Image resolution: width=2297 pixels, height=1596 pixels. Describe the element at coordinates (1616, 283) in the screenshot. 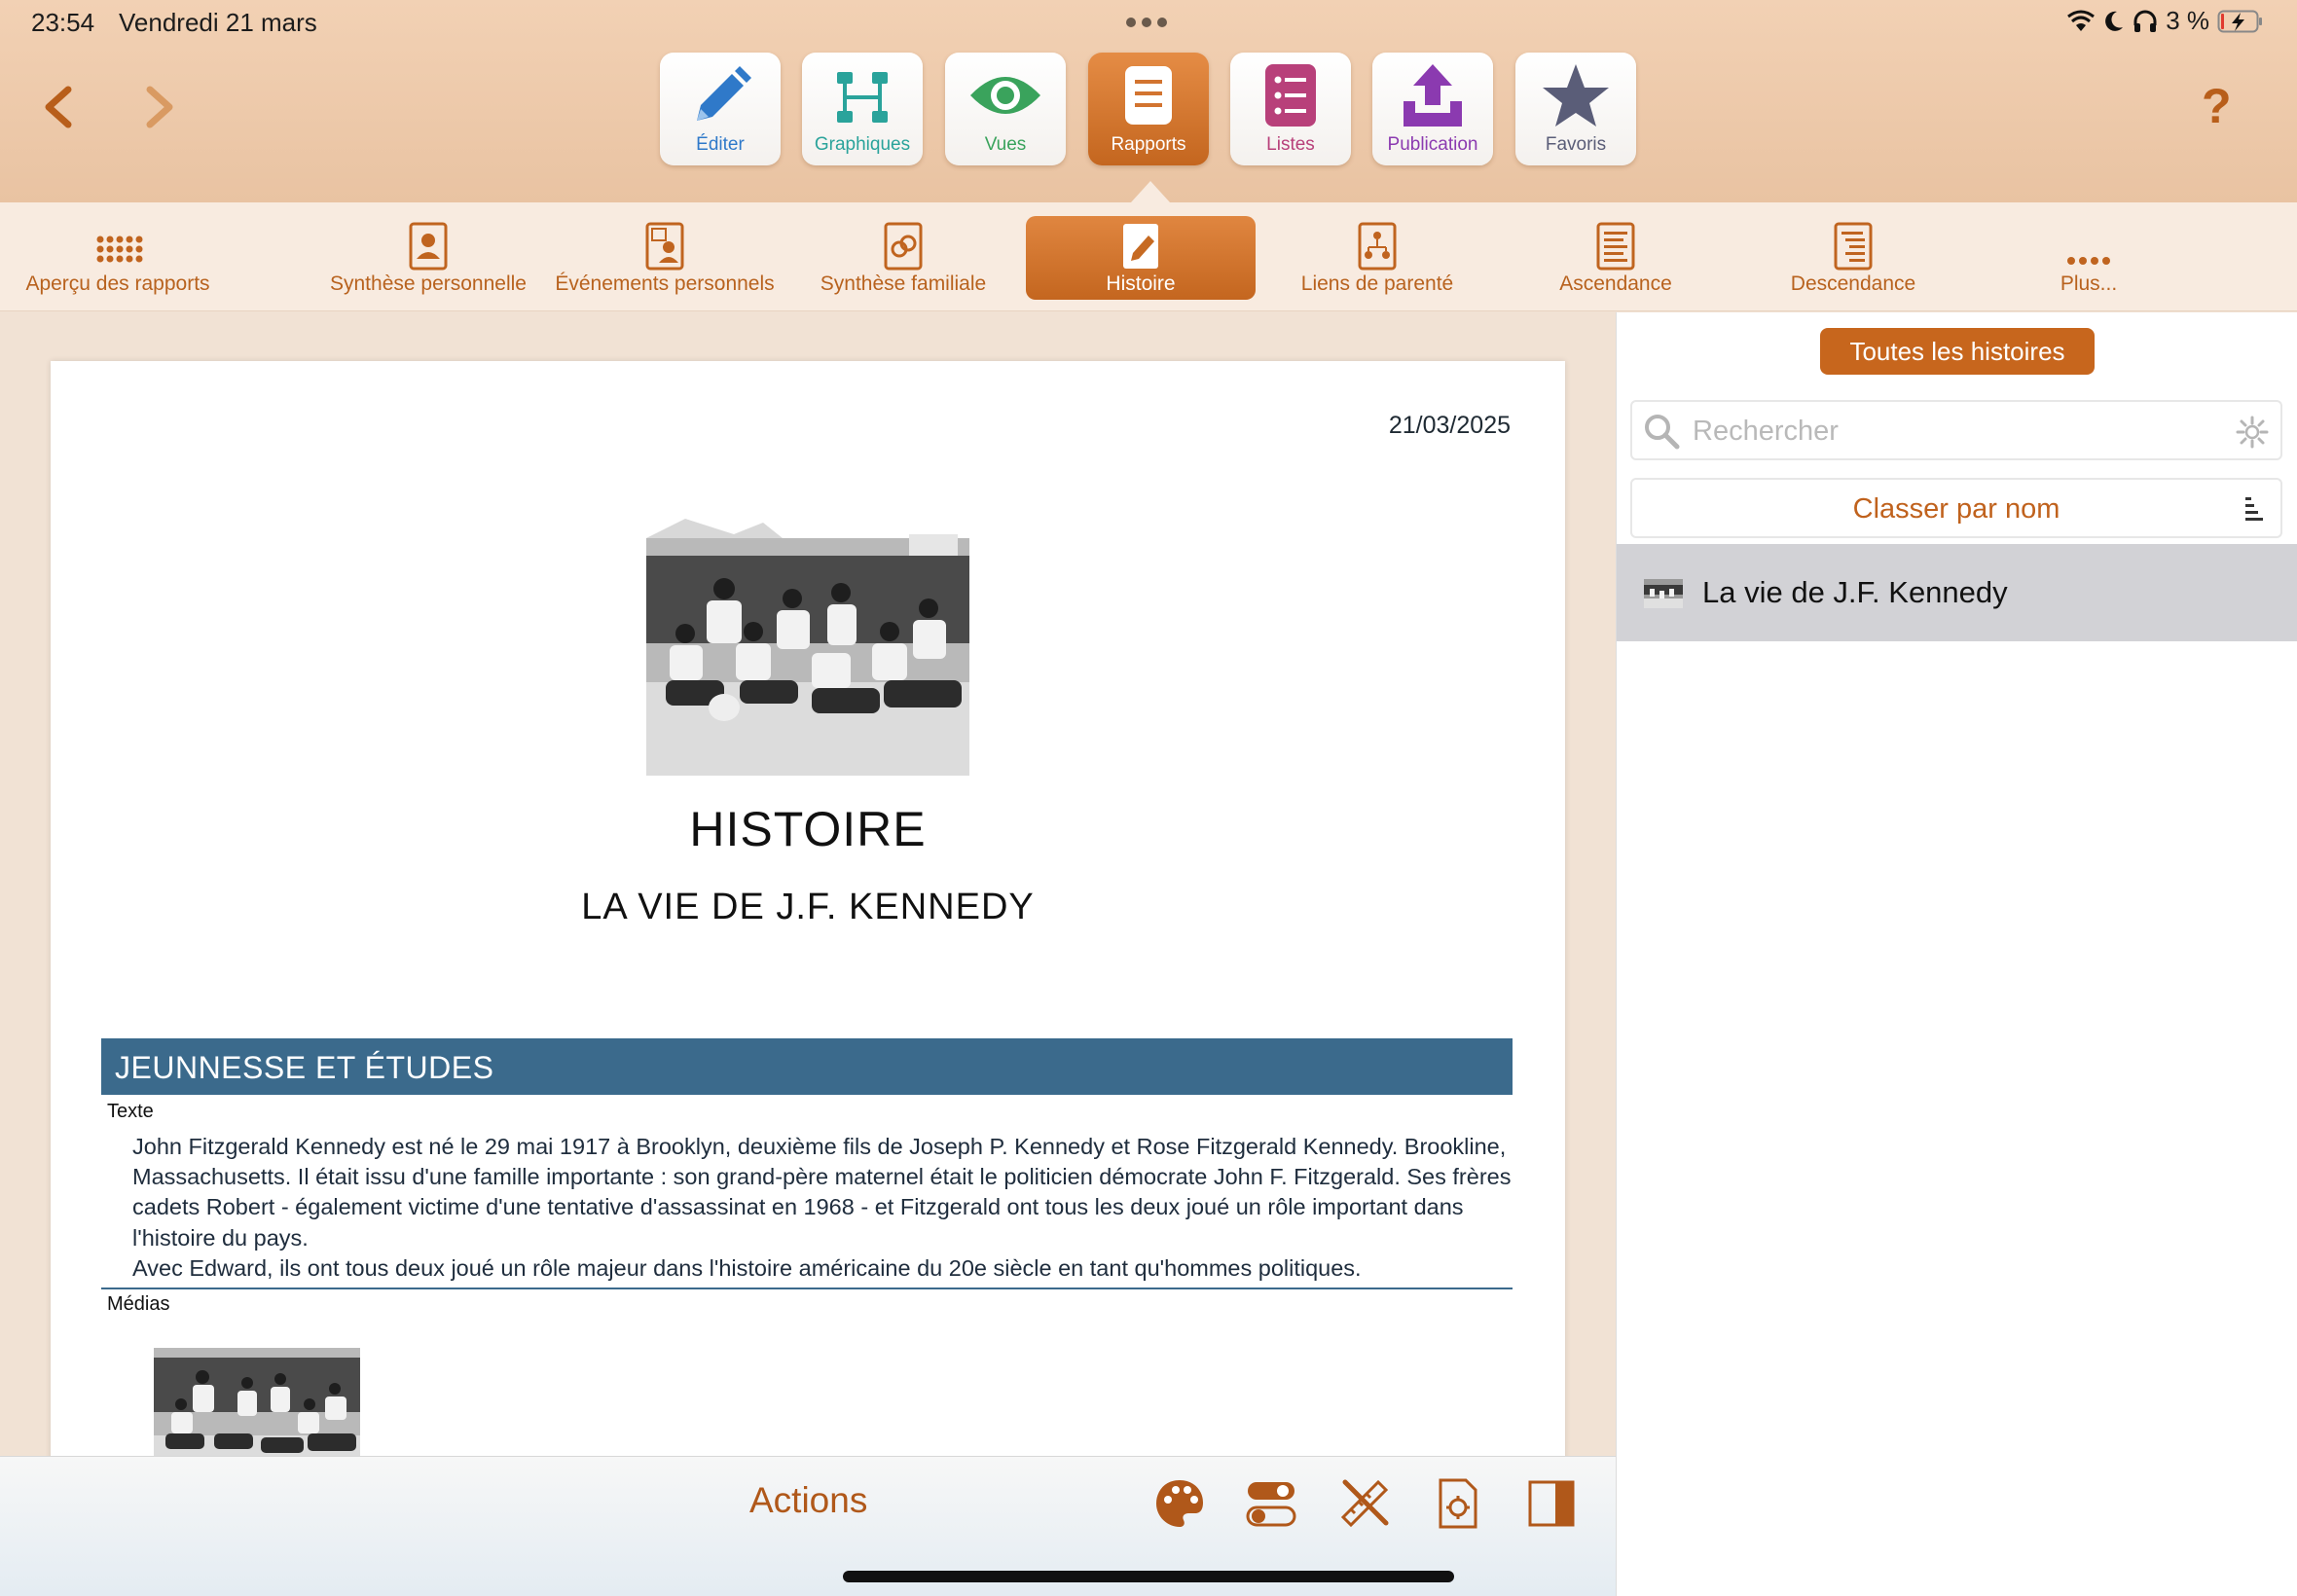

I see `tab-label: Ascendance` at that location.